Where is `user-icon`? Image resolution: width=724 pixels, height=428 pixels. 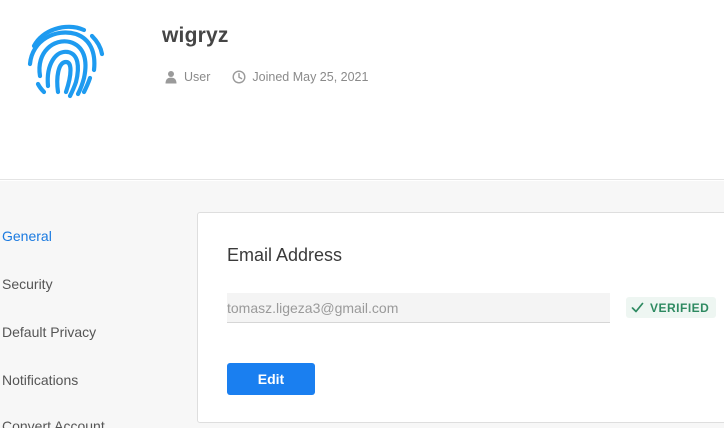 user-icon is located at coordinates (171, 77).